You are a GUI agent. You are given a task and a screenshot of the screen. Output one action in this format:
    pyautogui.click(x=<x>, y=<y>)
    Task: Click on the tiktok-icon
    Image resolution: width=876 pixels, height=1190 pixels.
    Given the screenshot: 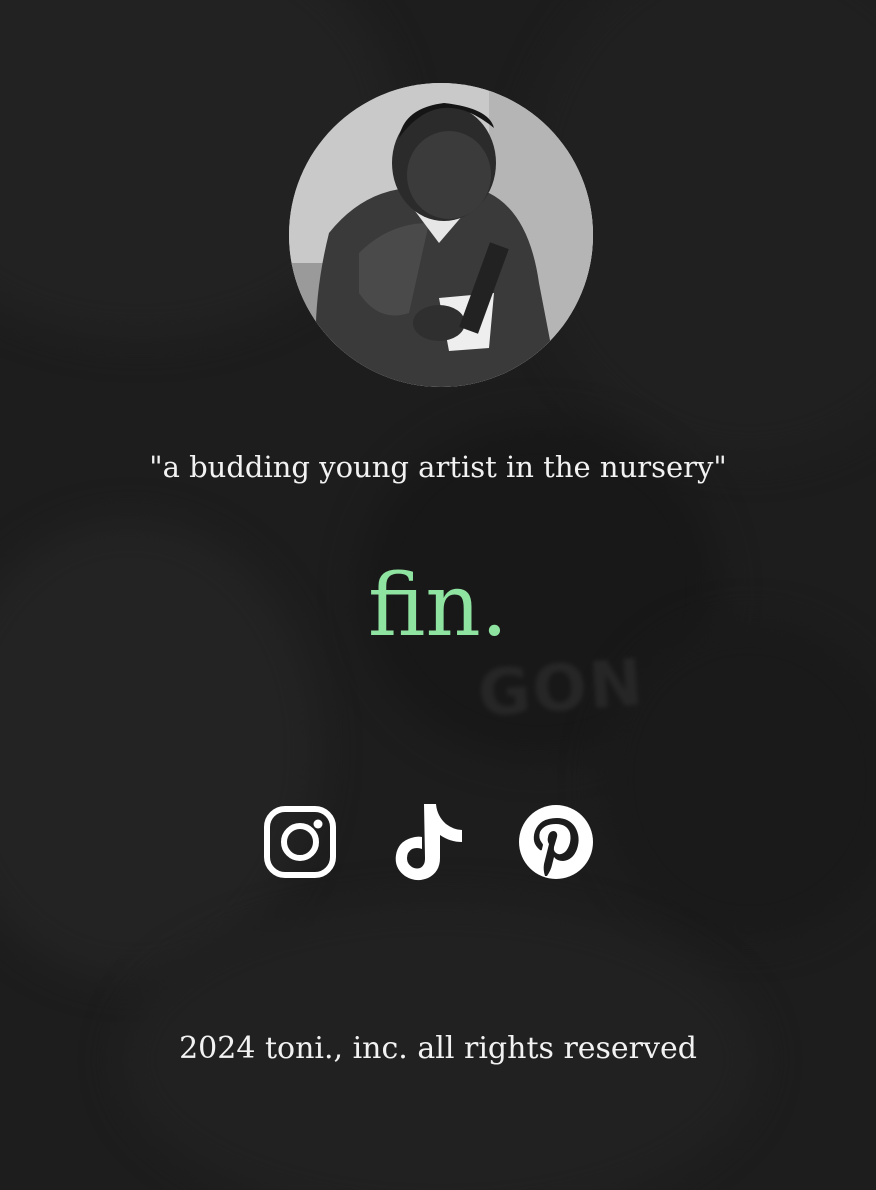 What is the action you would take?
    pyautogui.click(x=428, y=842)
    